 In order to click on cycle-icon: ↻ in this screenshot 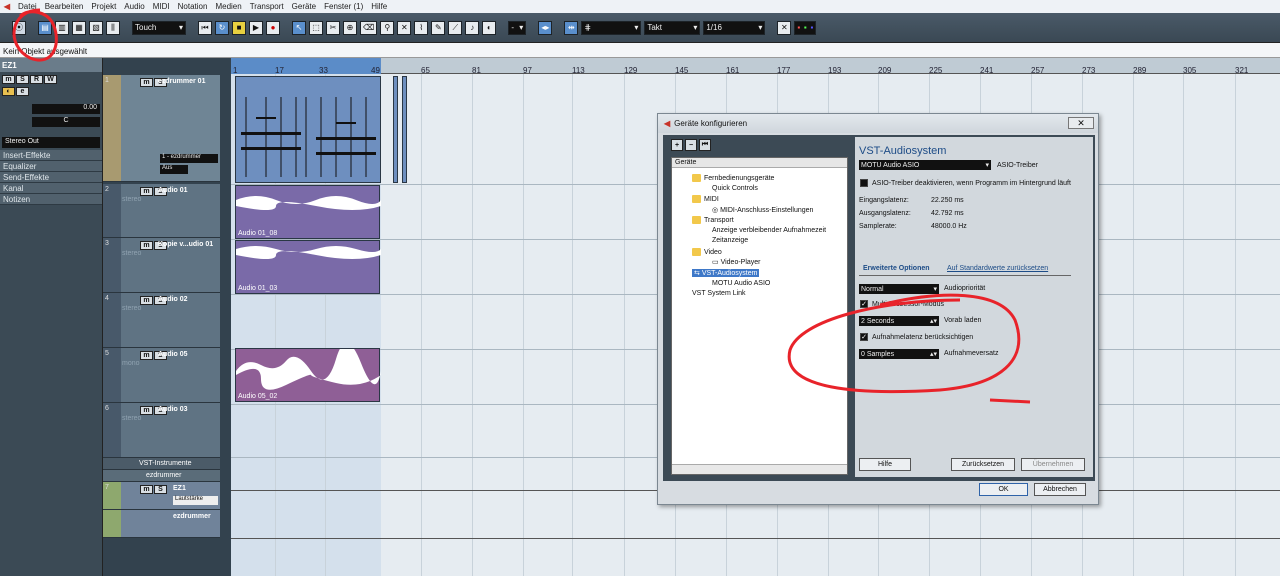, I will do `click(222, 27)`.